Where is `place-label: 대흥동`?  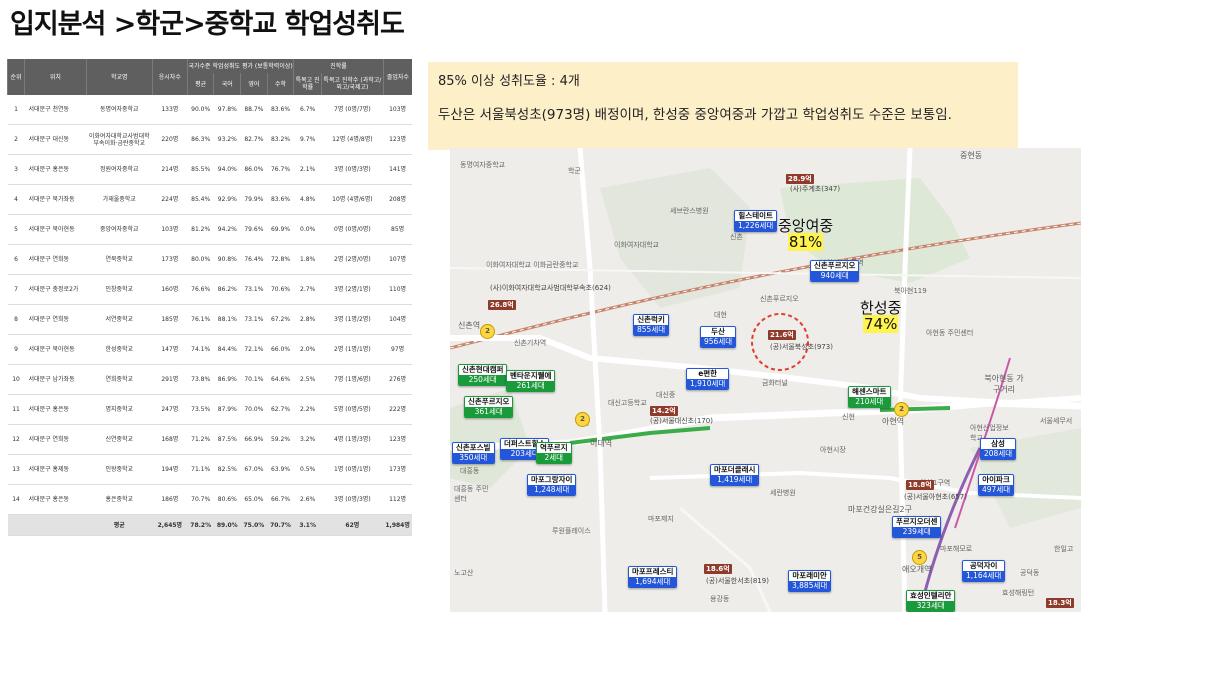
place-label: 대흥동 is located at coordinates (470, 471).